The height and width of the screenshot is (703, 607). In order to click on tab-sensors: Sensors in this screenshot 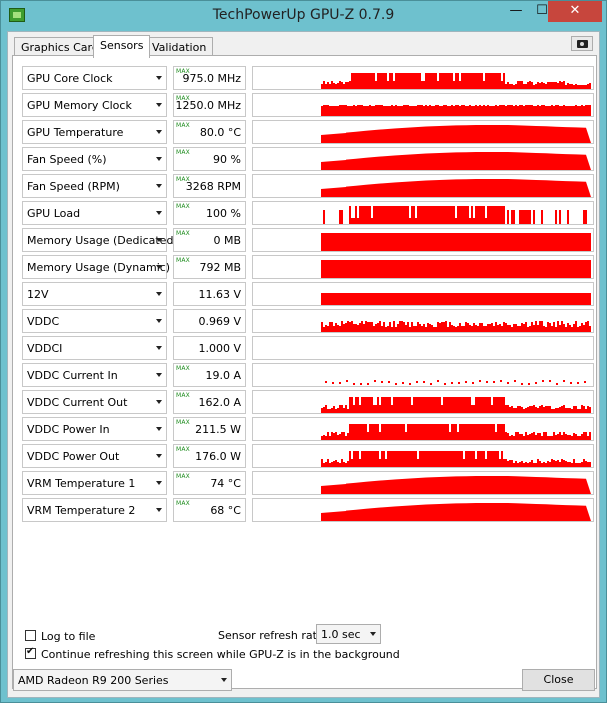, I will do `click(122, 46)`.